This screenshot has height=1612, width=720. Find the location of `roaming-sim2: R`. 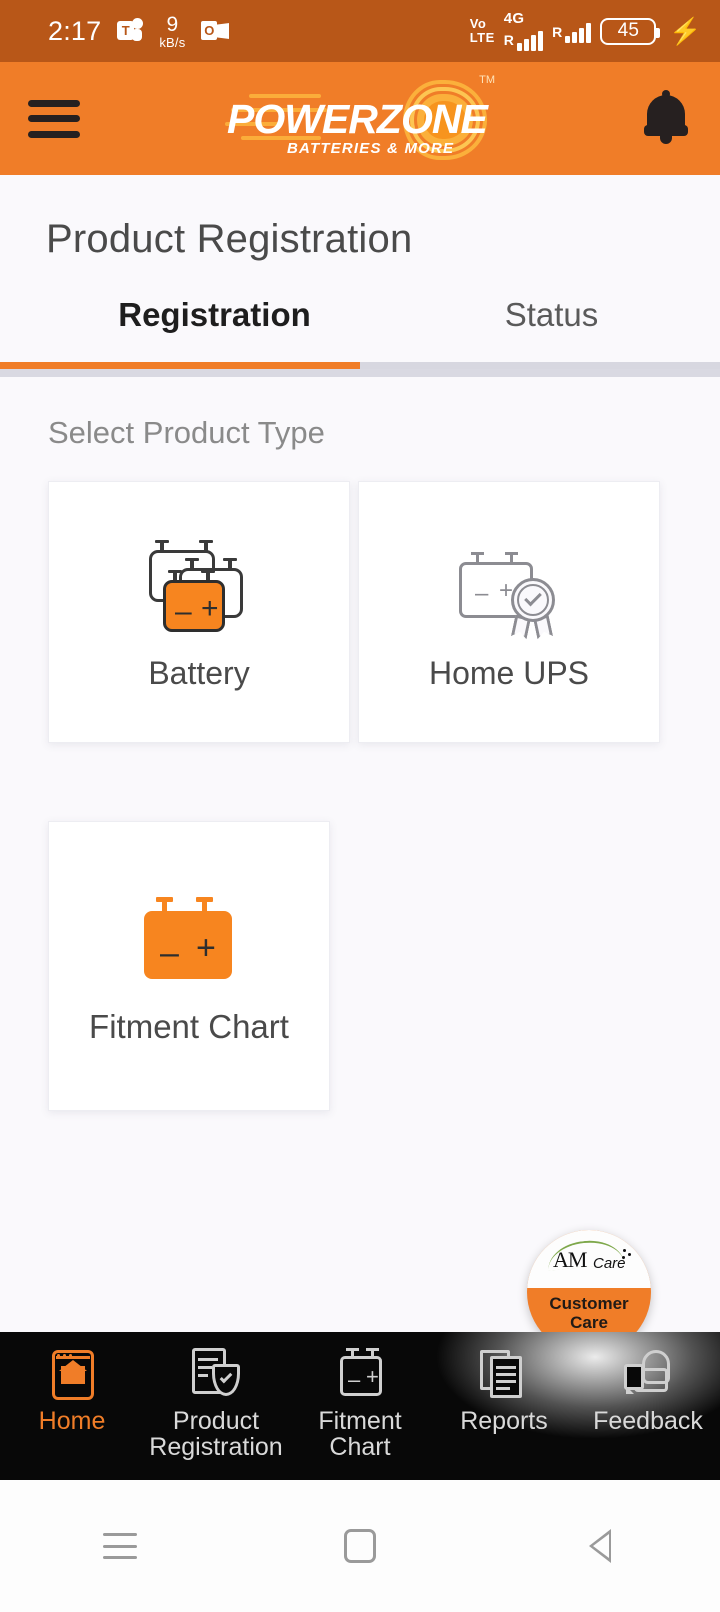

roaming-sim2: R is located at coordinates (557, 31).